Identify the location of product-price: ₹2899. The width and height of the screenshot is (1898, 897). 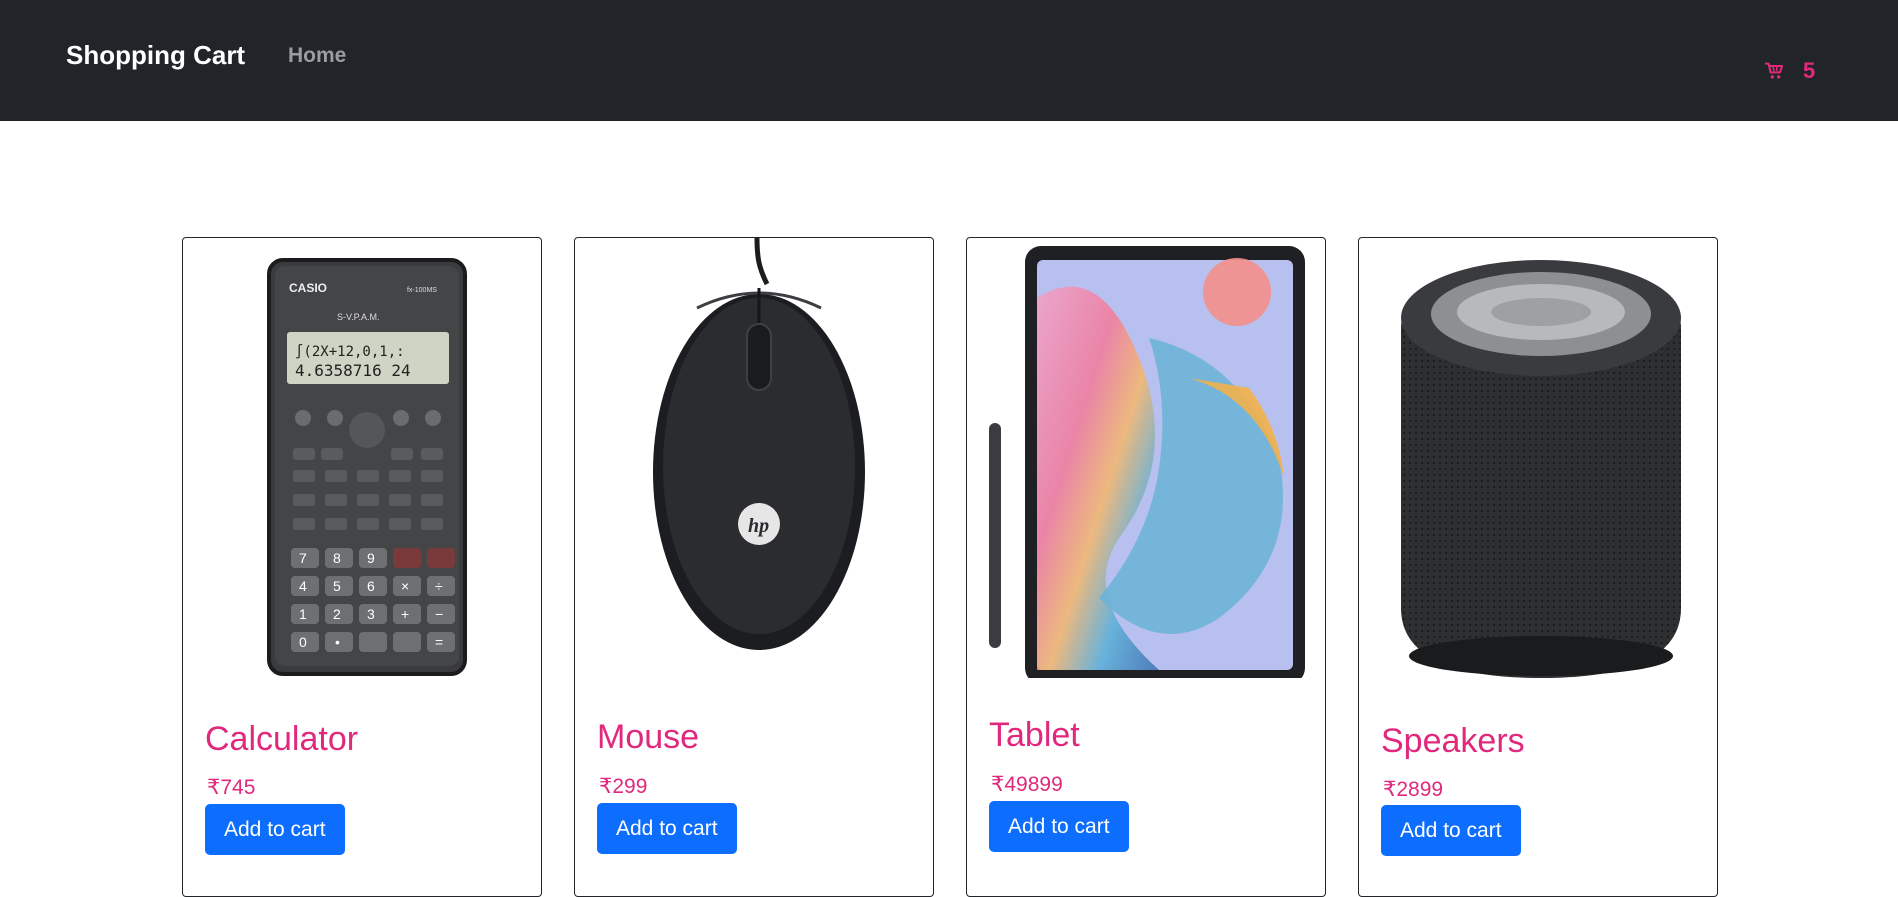
(1413, 789).